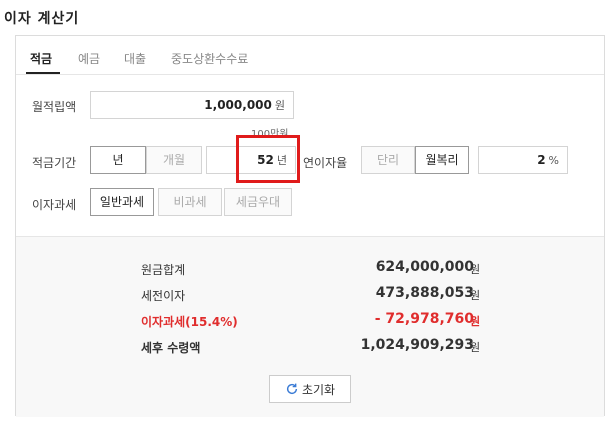 The image size is (613, 423). I want to click on monthly-amount-label: 월적립액, so click(54, 107).